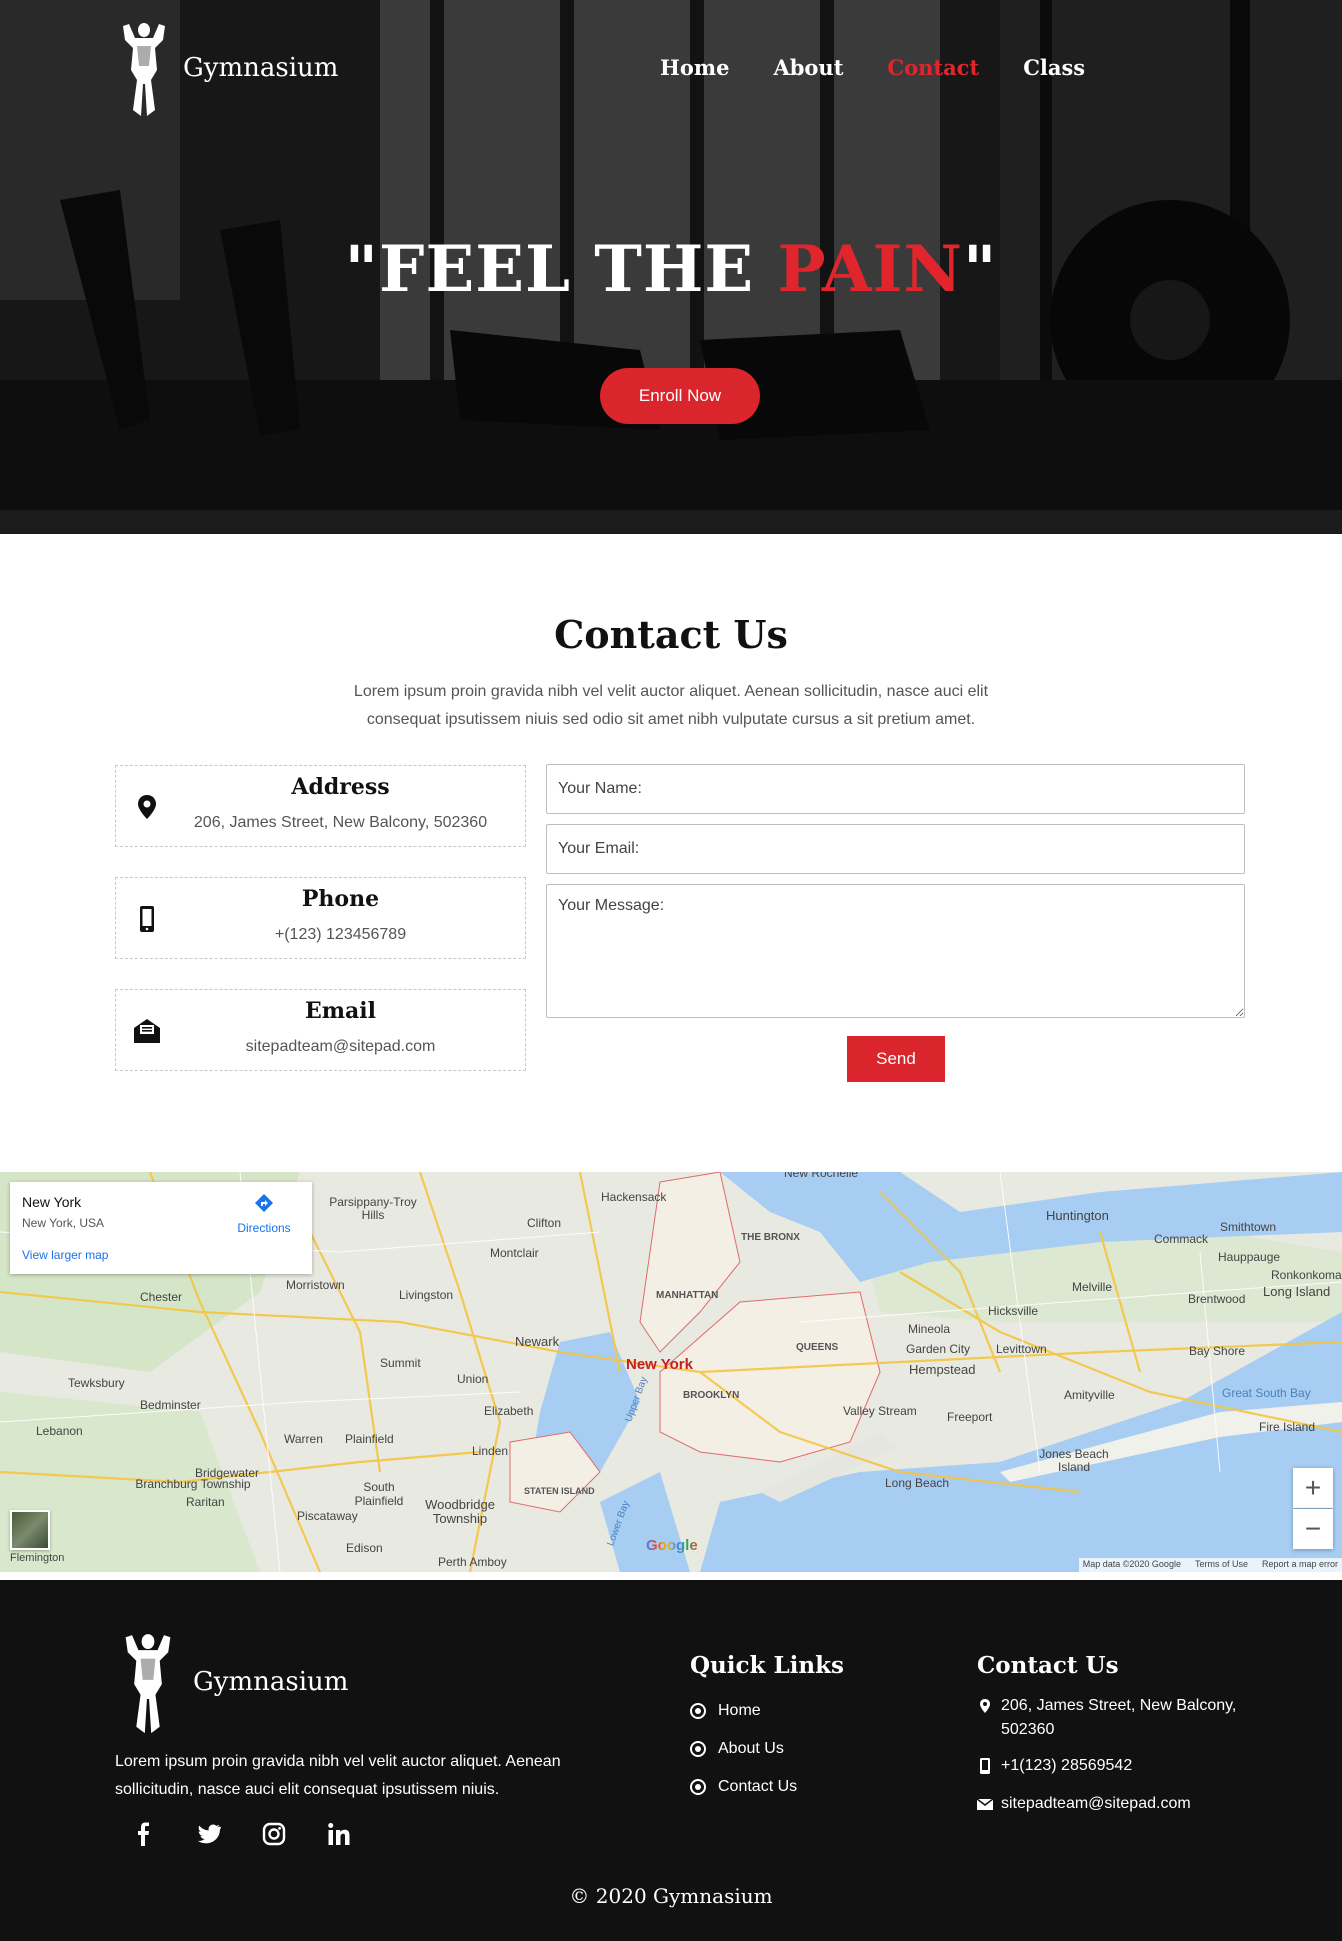 The height and width of the screenshot is (1941, 1342). Describe the element at coordinates (460, 1511) in the screenshot. I see `map-label: Woodbridge Township` at that location.